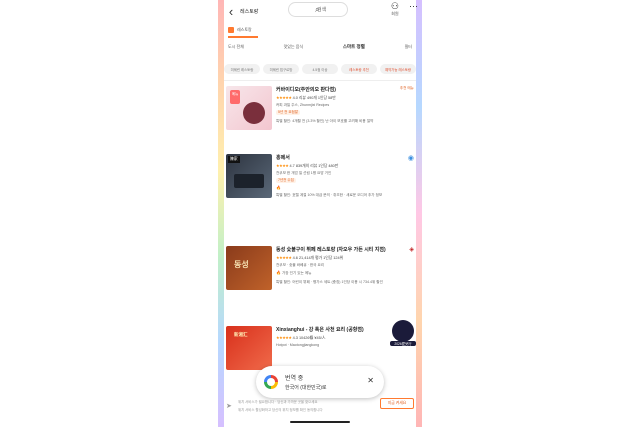 This screenshot has height=427, width=640. What do you see at coordinates (249, 181) in the screenshot?
I see `photo-interior` at bounding box center [249, 181].